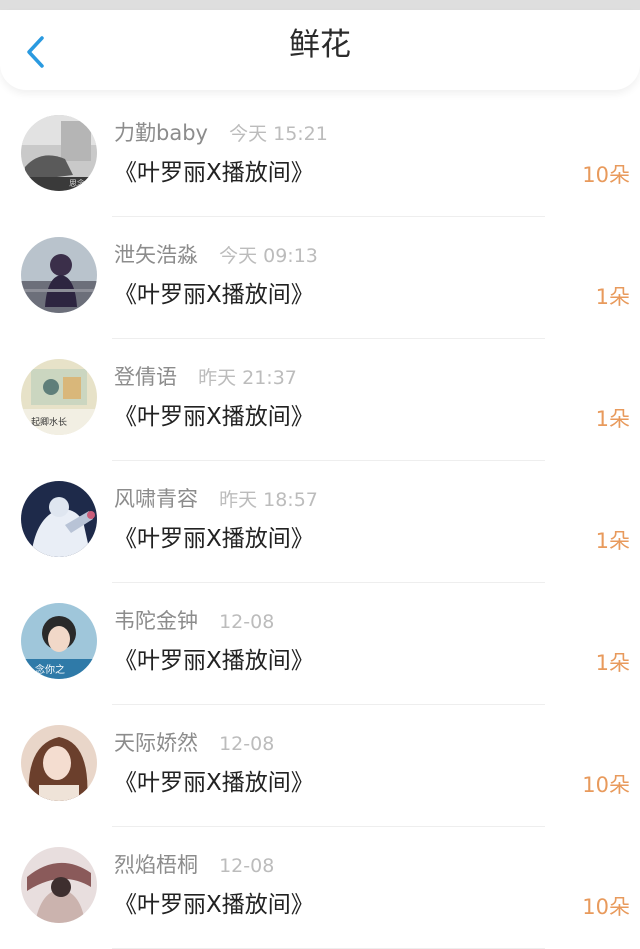  What do you see at coordinates (59, 641) in the screenshot?
I see `avatar: 念你之` at bounding box center [59, 641].